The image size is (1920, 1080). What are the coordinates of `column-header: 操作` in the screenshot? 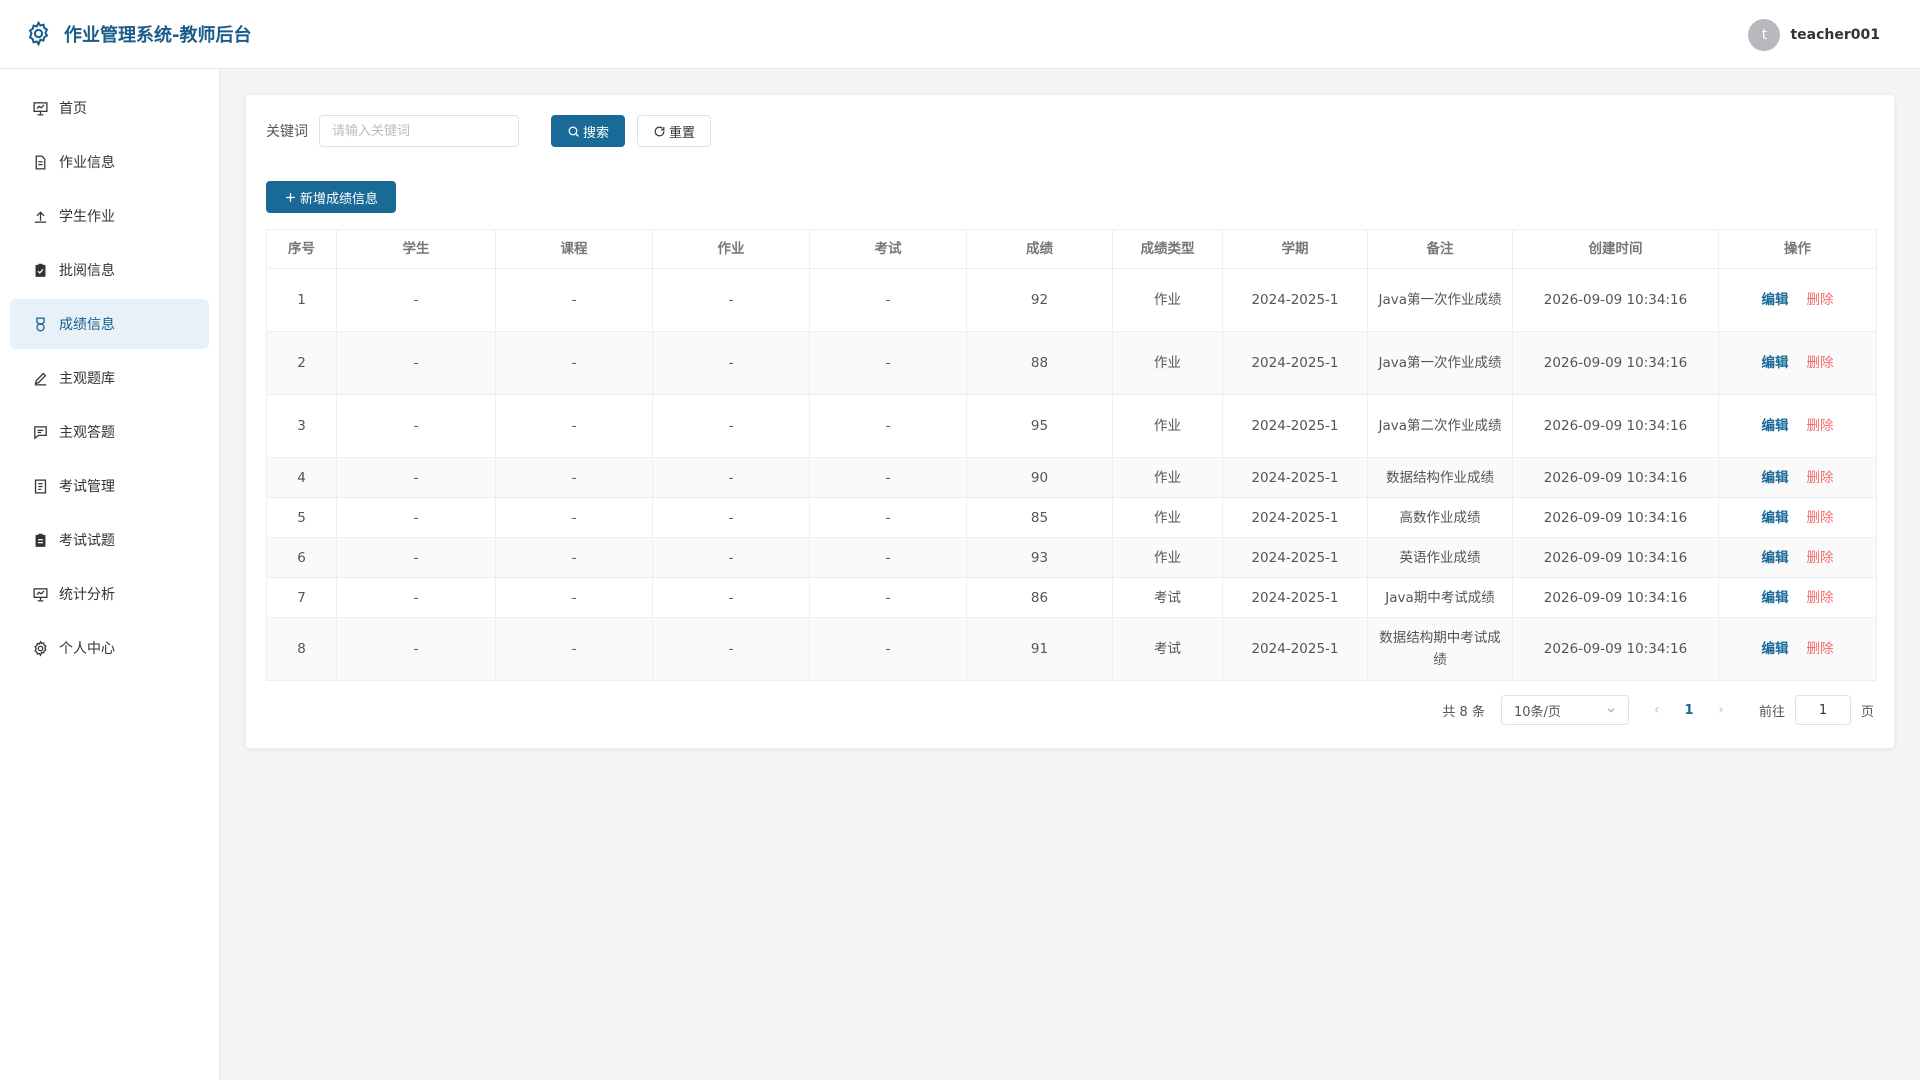 It's located at (1797, 249).